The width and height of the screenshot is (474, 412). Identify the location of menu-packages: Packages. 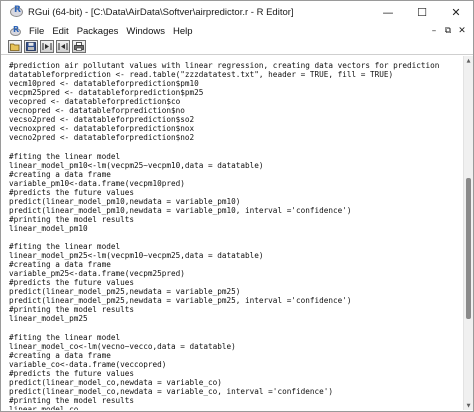
(98, 31).